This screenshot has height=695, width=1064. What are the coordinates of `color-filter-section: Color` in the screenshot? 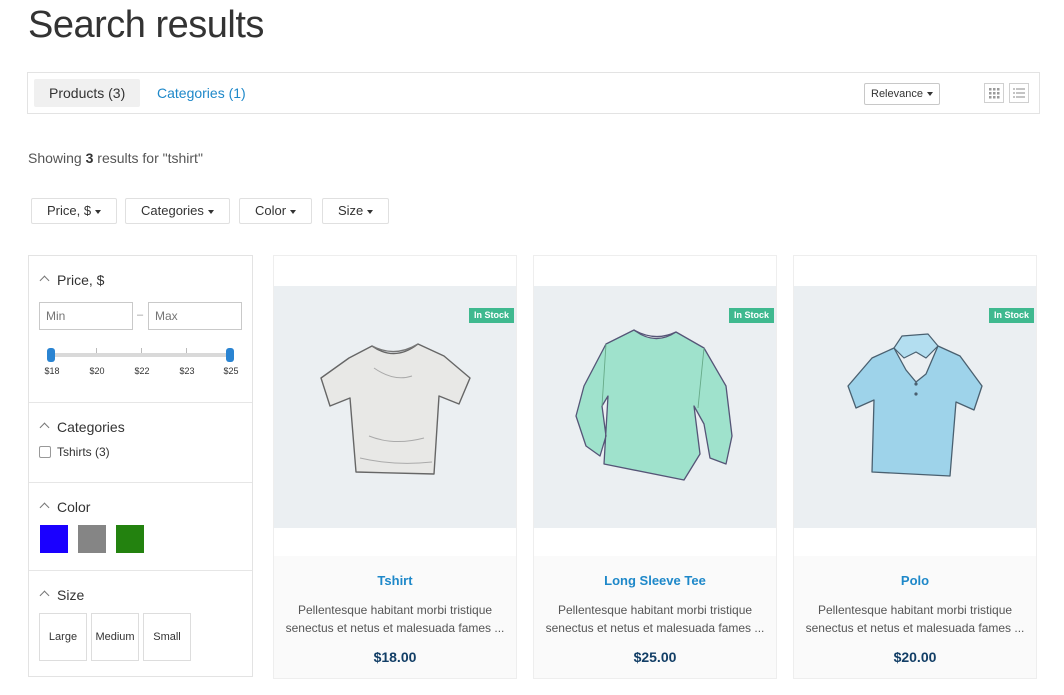 It's located at (140, 527).